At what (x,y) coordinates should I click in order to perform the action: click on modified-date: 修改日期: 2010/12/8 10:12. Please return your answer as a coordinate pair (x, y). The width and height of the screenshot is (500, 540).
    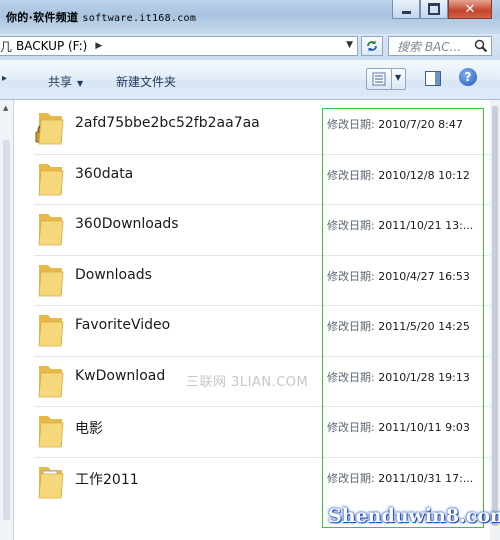
    Looking at the image, I should click on (398, 175).